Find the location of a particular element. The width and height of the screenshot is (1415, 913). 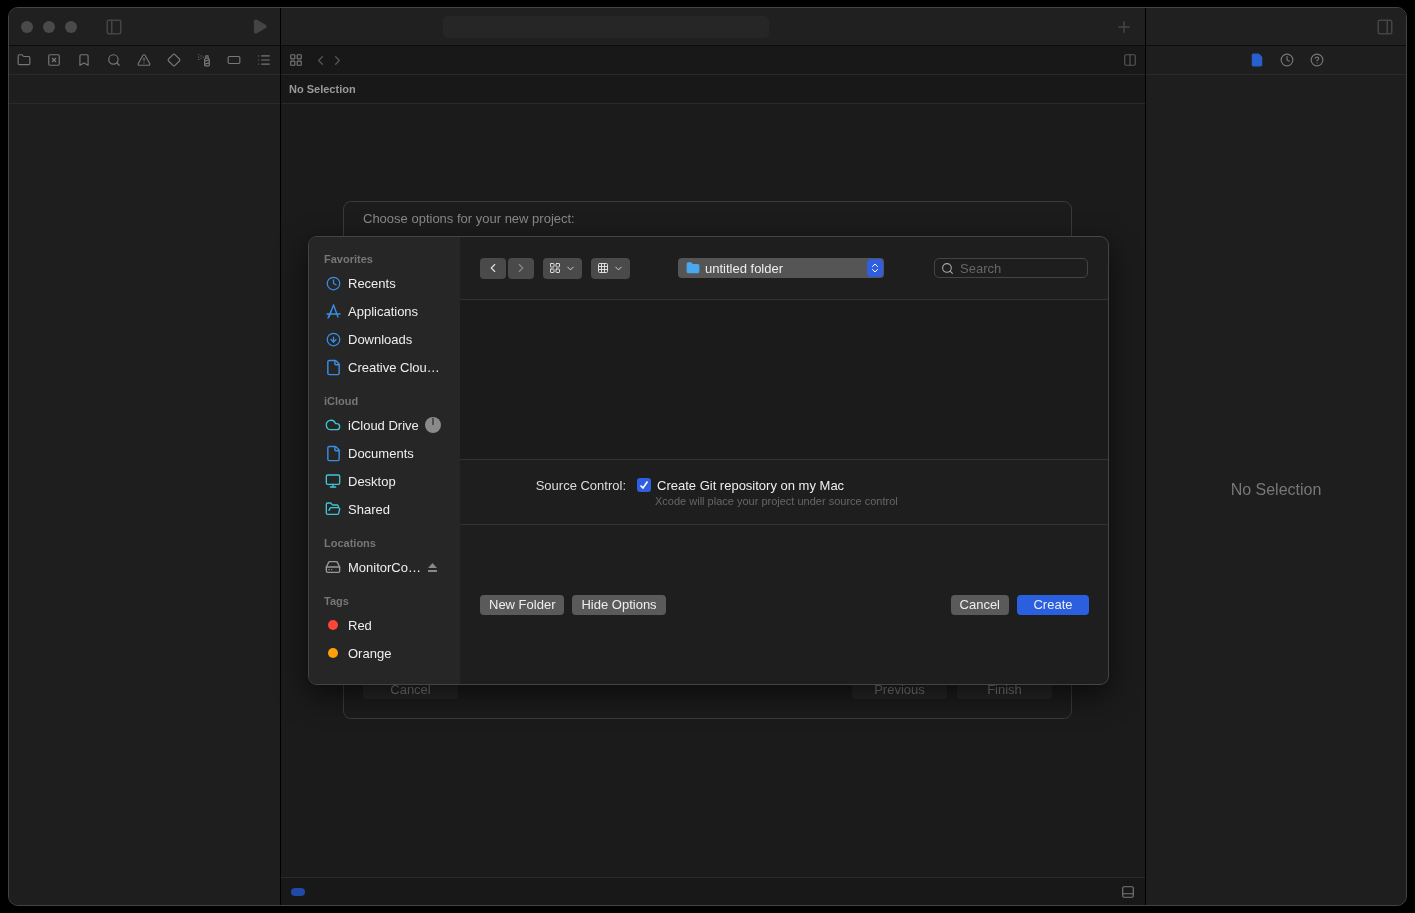

cloud-icon is located at coordinates (333, 425).